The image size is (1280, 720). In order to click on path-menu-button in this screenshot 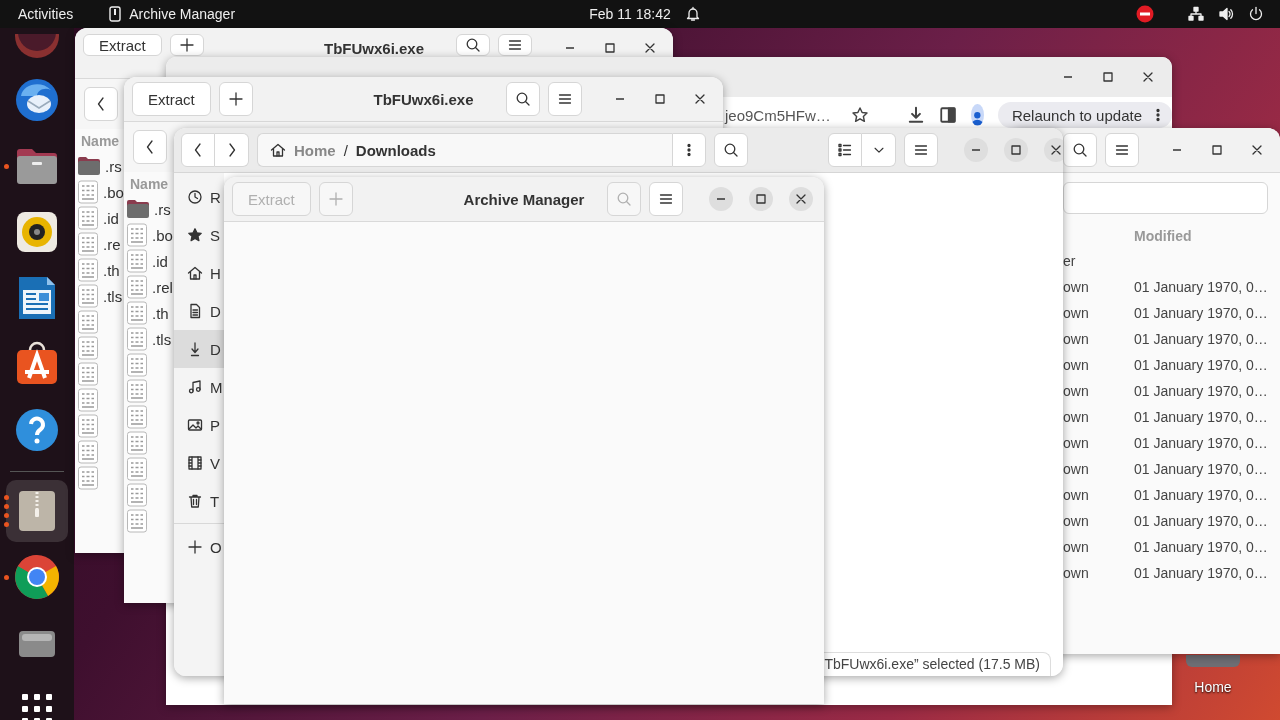, I will do `click(689, 150)`.